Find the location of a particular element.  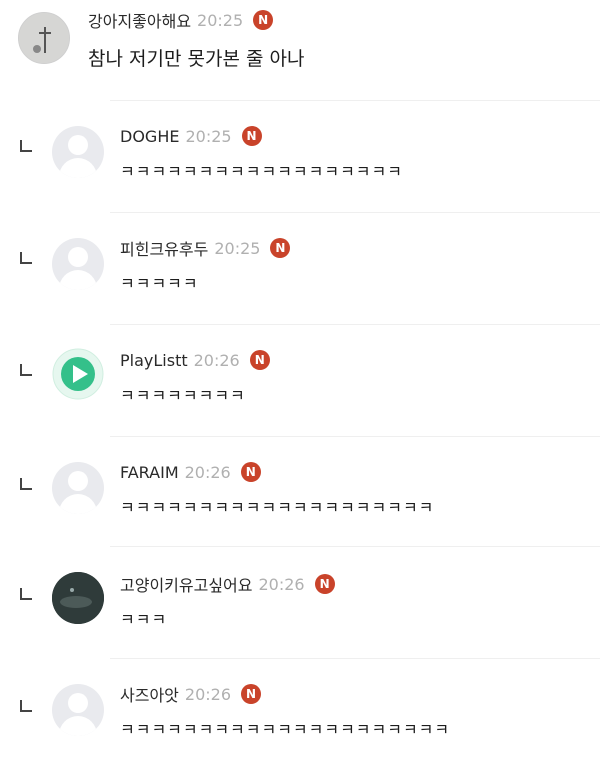

comment-meta: 강아지좋아해요 20:25 N is located at coordinates (181, 20).